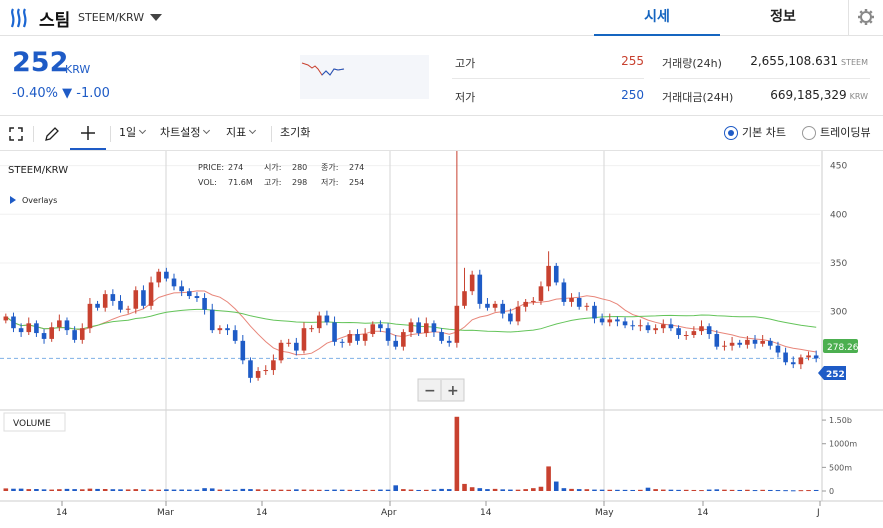  I want to click on interval-select: 1일, so click(133, 133).